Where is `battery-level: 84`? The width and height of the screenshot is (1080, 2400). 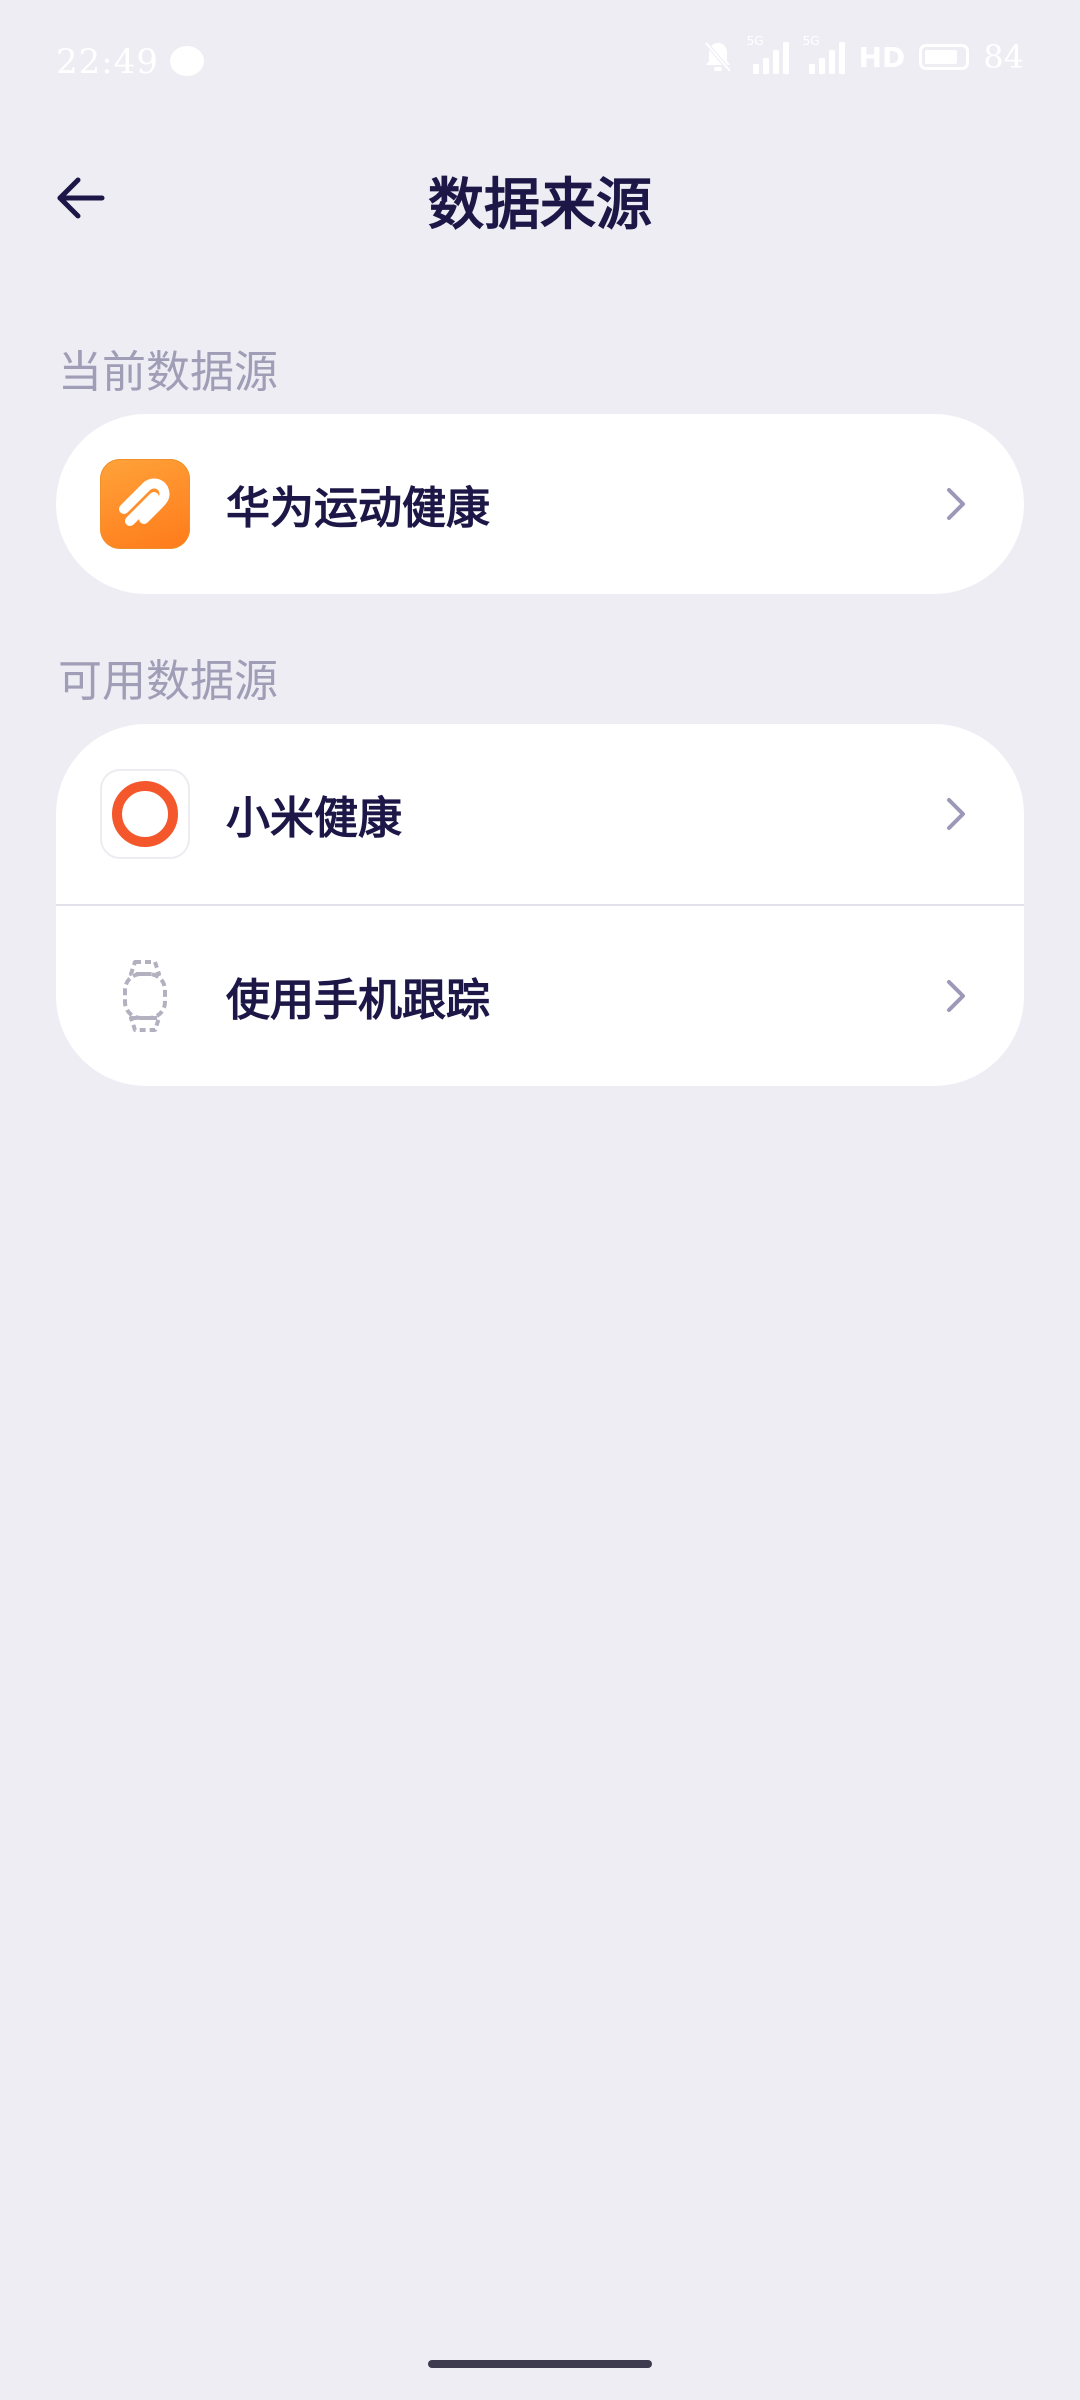
battery-level: 84 is located at coordinates (1003, 57).